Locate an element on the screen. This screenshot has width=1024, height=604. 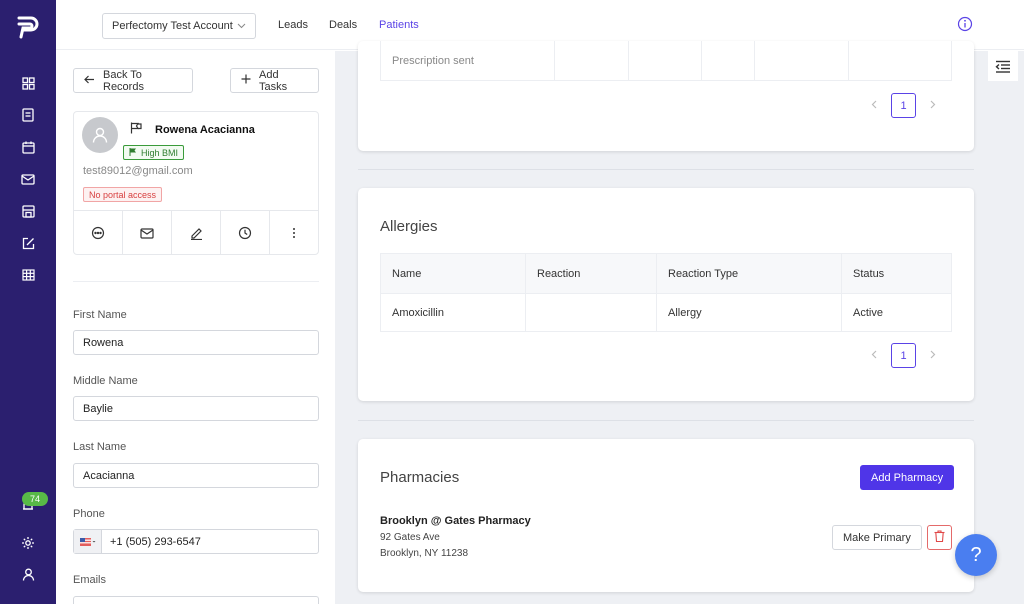
phone-value: +1 (505) 293-6547 is located at coordinates (155, 541).